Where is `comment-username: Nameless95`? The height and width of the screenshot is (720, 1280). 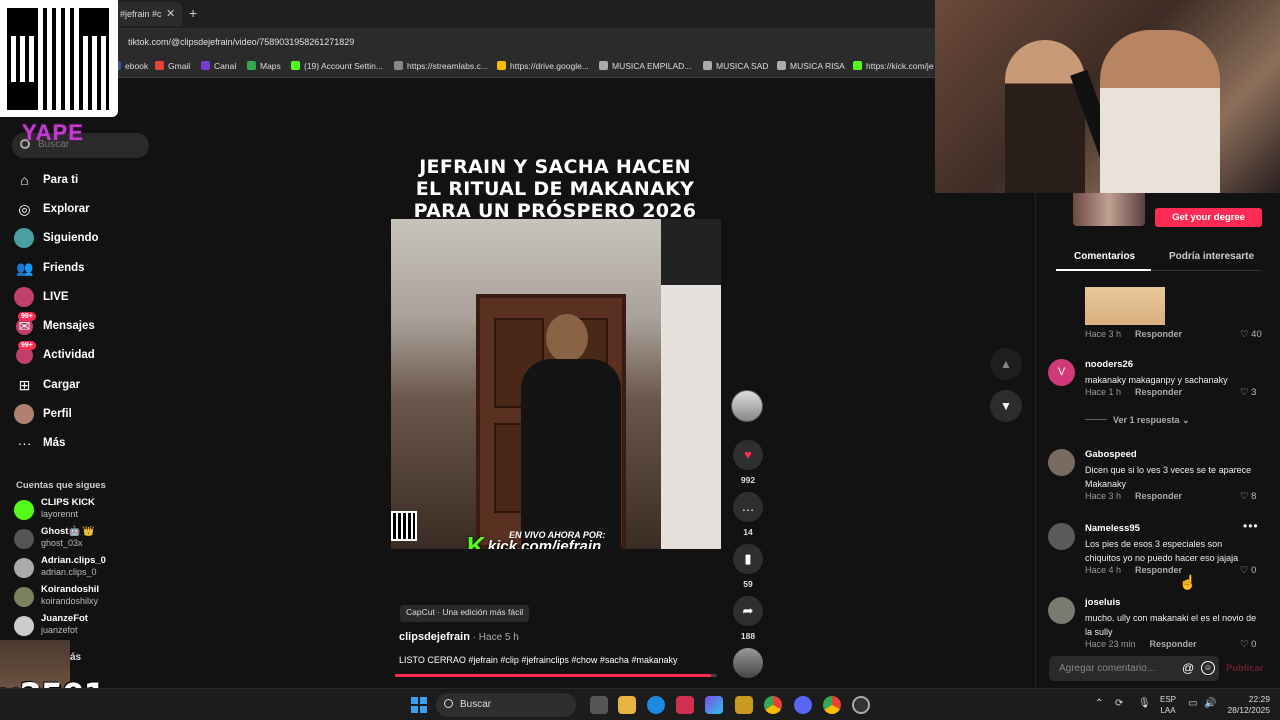
comment-username: Nameless95 is located at coordinates (1112, 528).